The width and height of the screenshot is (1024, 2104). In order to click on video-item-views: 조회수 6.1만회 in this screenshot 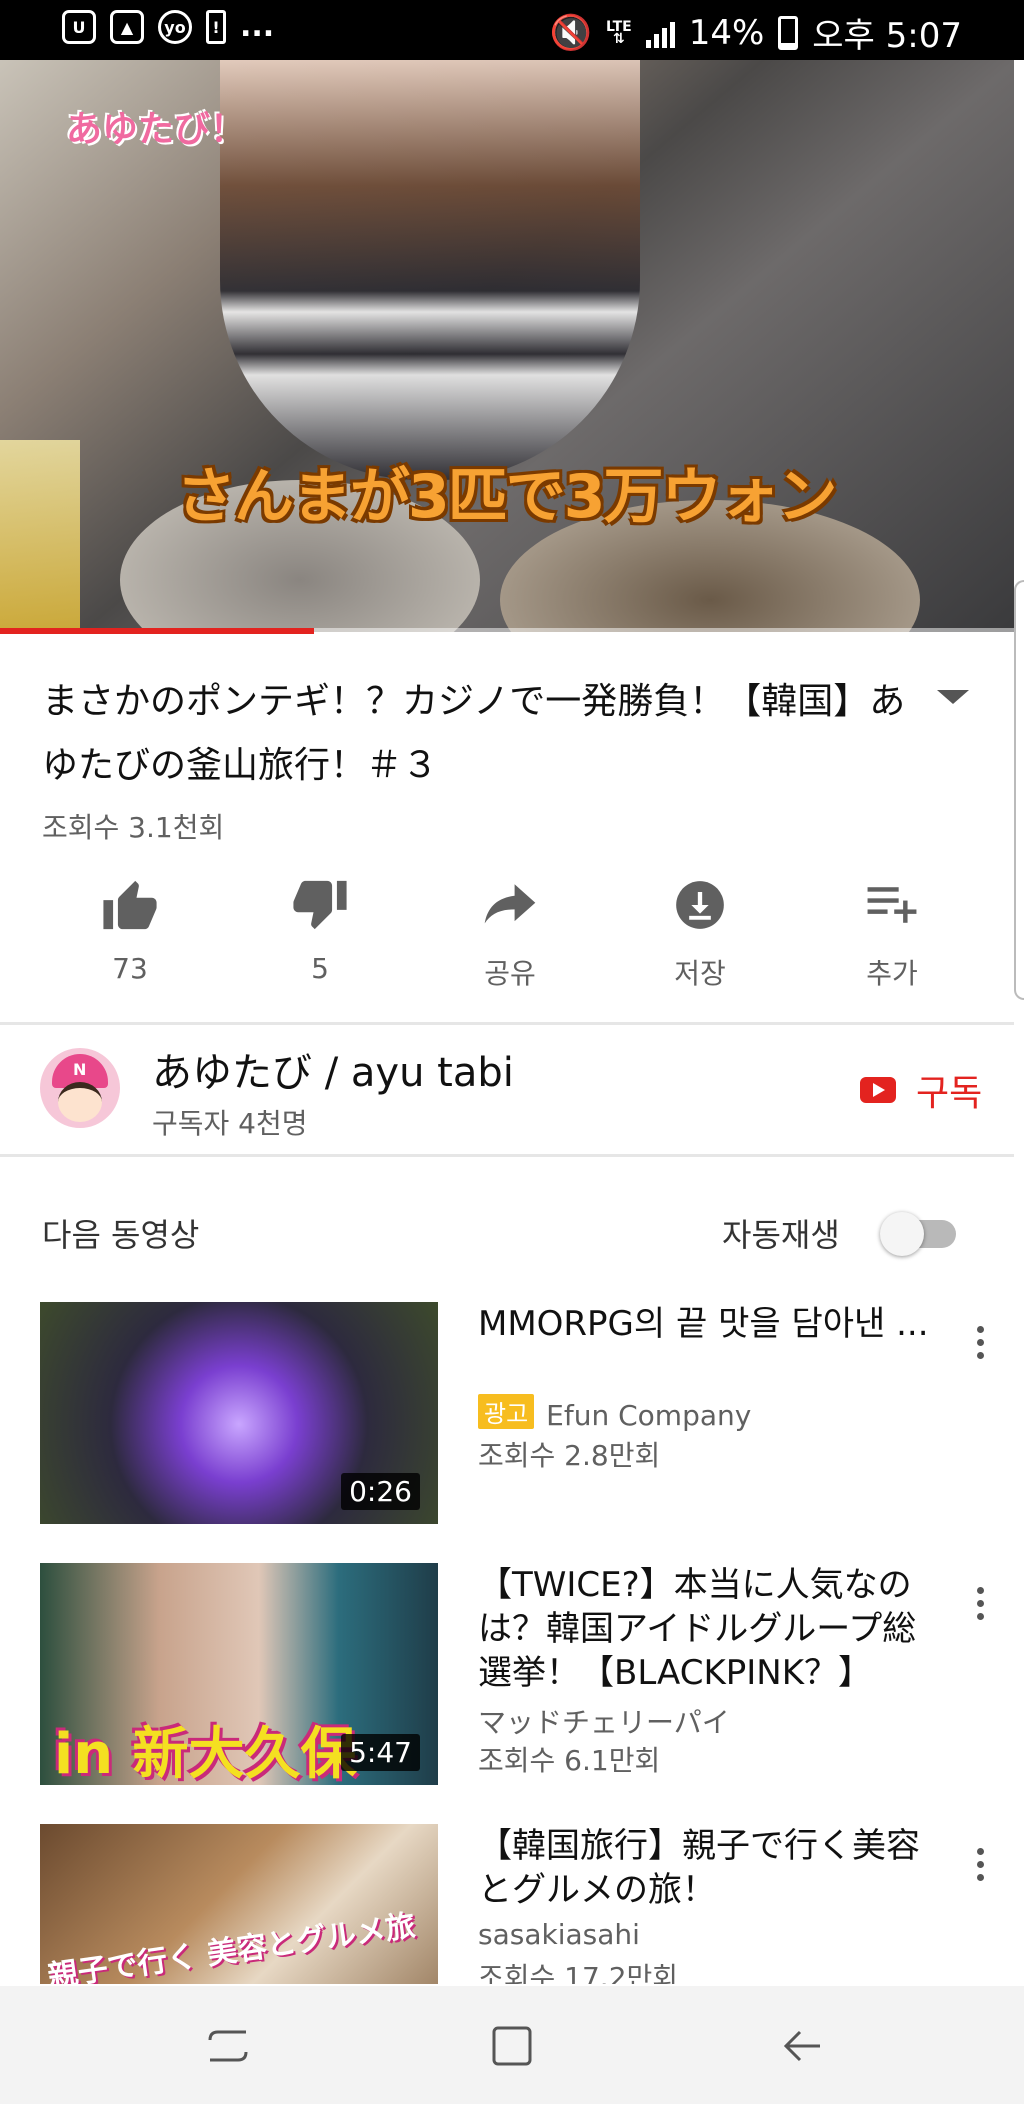, I will do `click(569, 1760)`.